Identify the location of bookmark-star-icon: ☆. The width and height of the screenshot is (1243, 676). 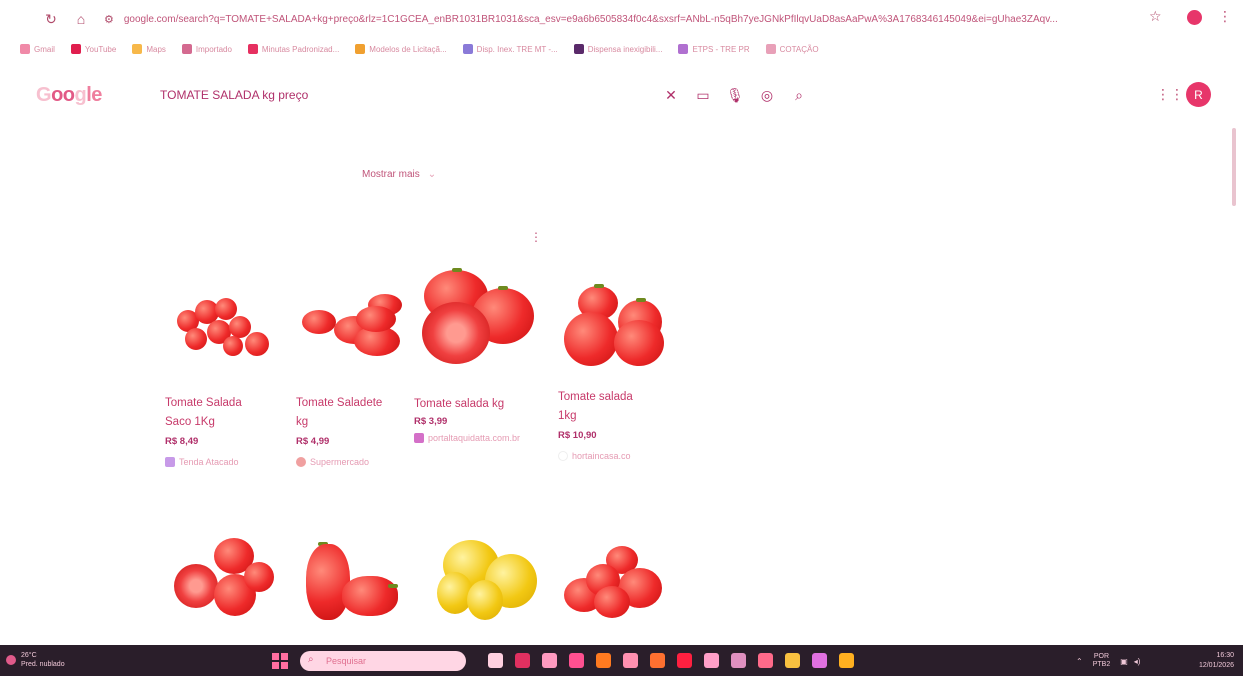
(1155, 16).